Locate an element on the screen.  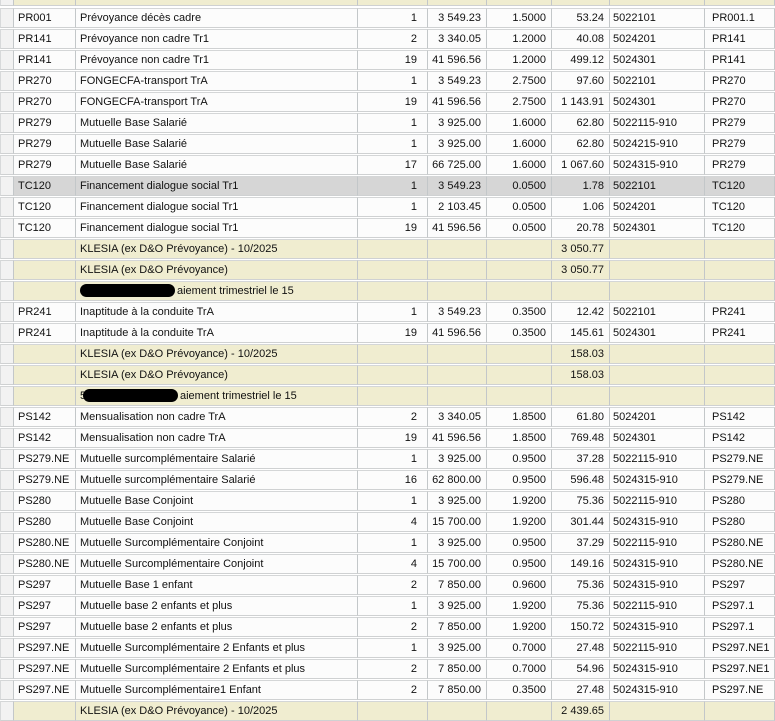
cell-ref: PR141 is located at coordinates (740, 39).